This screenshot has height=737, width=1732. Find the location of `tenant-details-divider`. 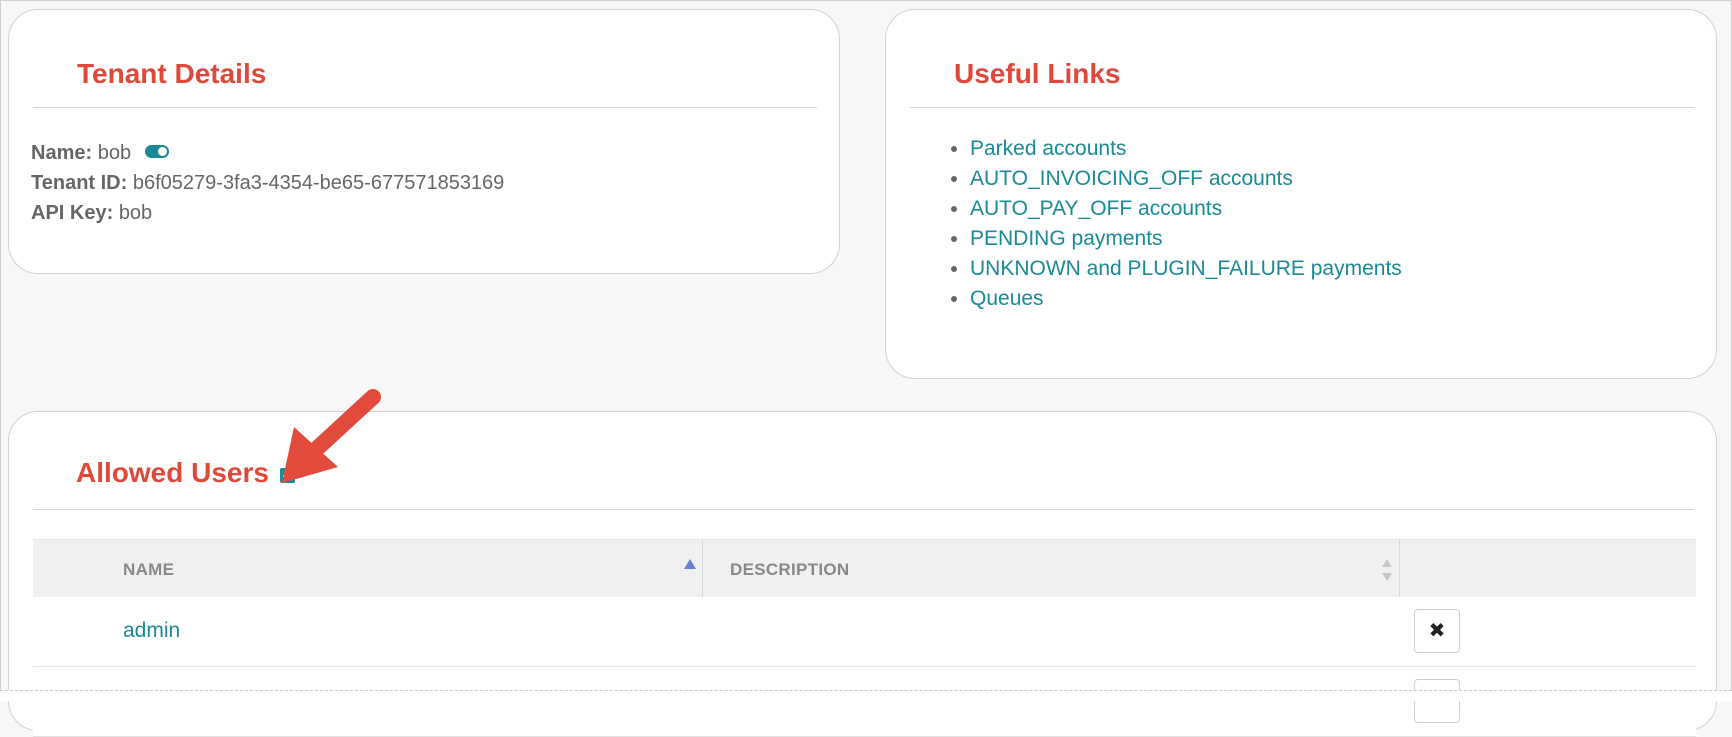

tenant-details-divider is located at coordinates (425, 107).